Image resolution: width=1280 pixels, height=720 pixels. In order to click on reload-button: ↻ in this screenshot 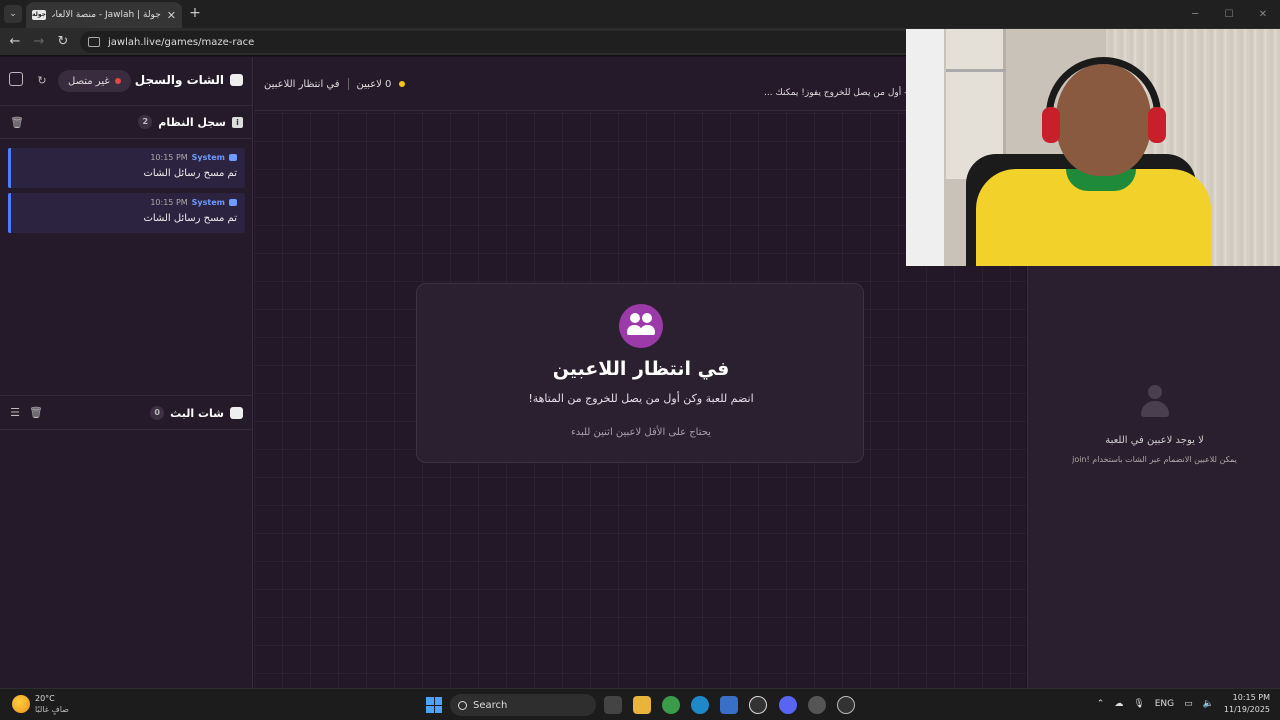, I will do `click(63, 42)`.